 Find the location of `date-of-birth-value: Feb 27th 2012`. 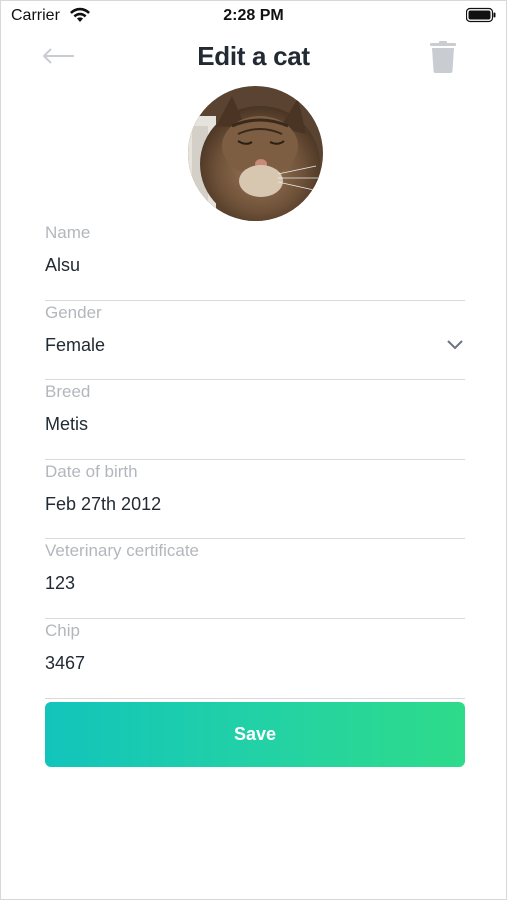

date-of-birth-value: Feb 27th 2012 is located at coordinates (103, 504).